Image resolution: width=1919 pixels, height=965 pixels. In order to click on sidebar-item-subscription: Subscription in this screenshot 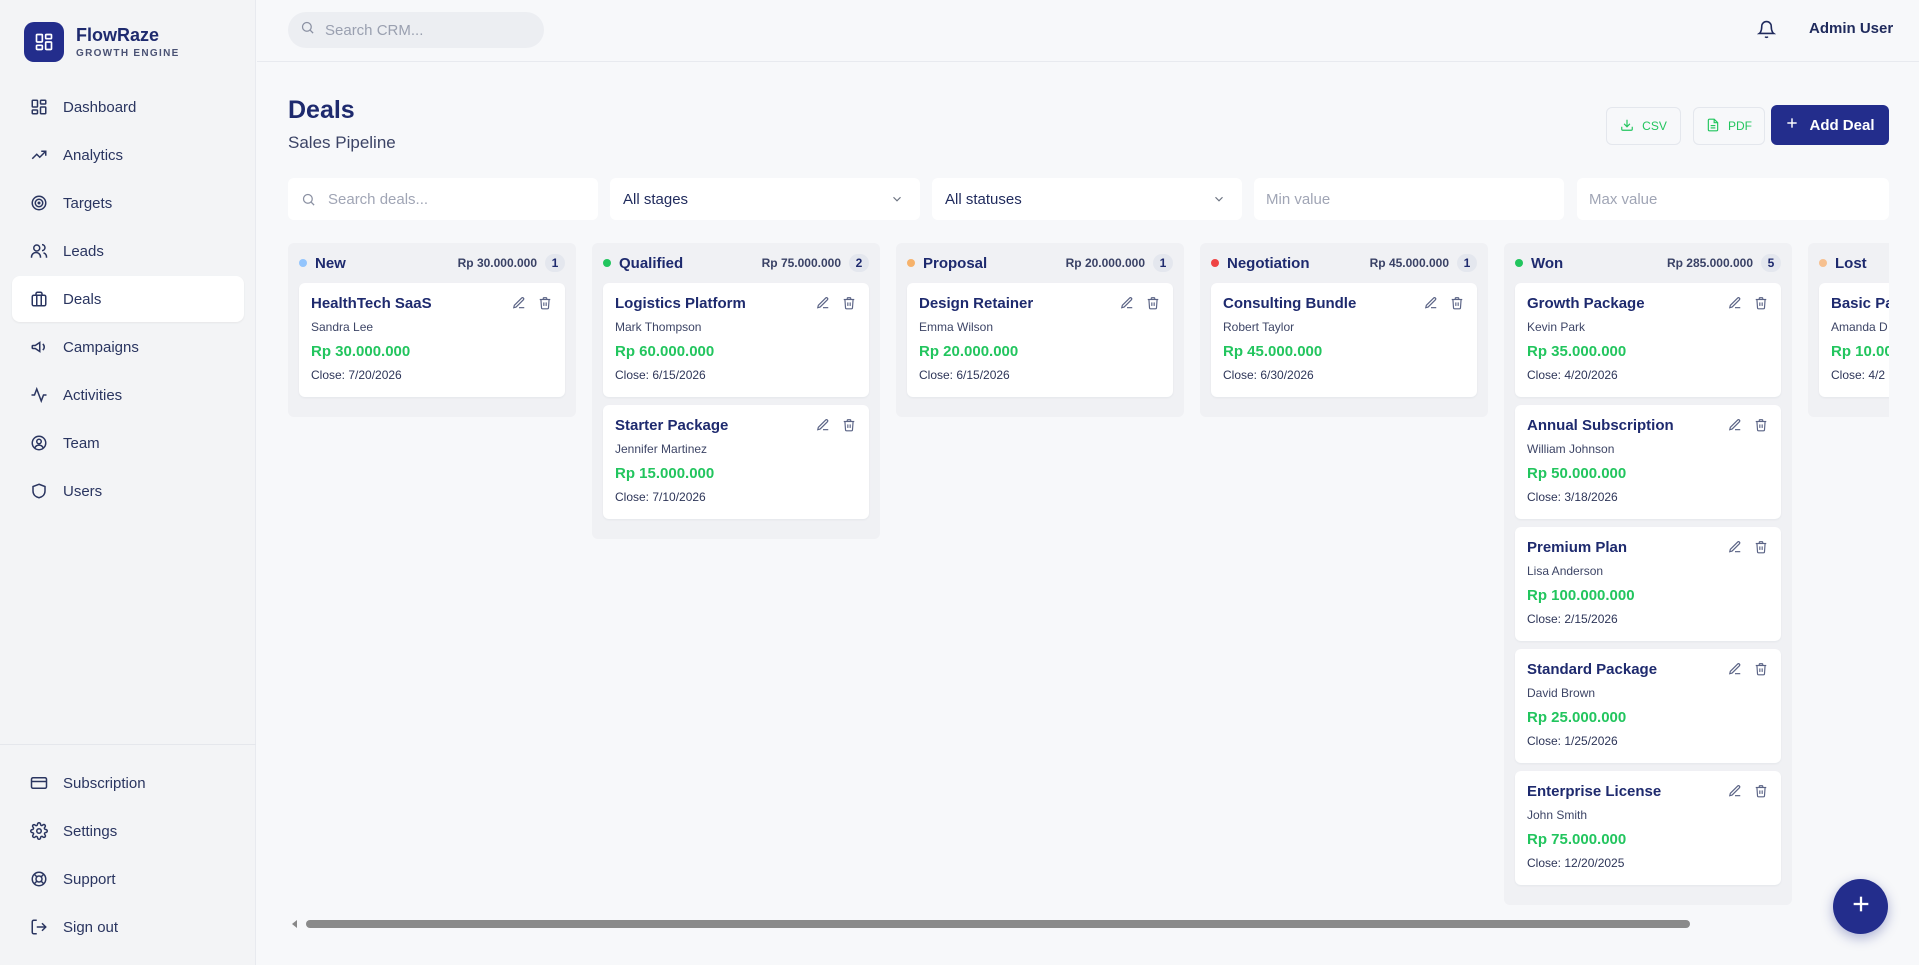, I will do `click(128, 783)`.